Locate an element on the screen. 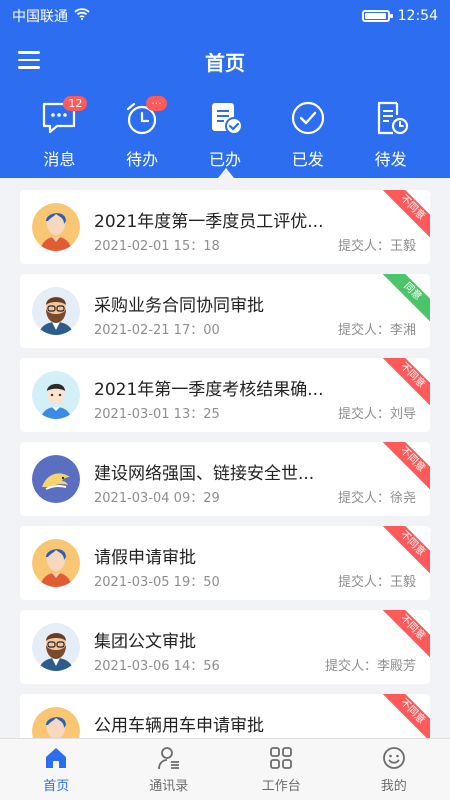 The height and width of the screenshot is (800, 450). wifi-icon is located at coordinates (82, 16).